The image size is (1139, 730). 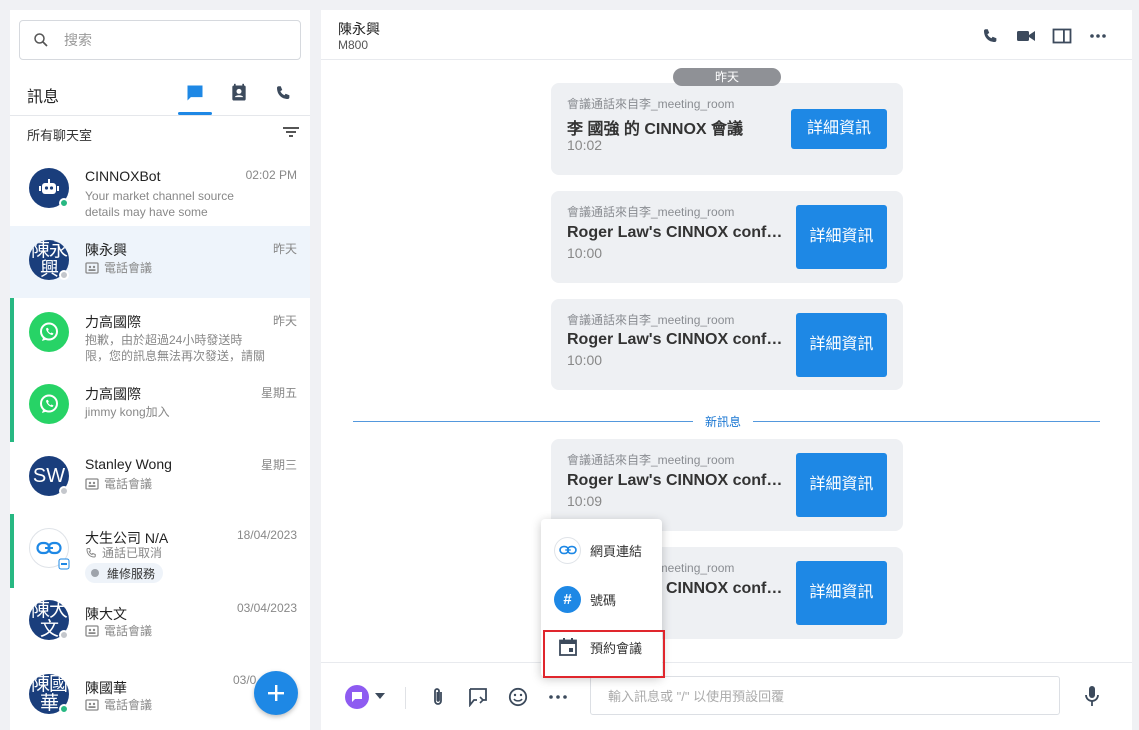 What do you see at coordinates (266, 608) in the screenshot?
I see `chat-time: 03/04/2023` at bounding box center [266, 608].